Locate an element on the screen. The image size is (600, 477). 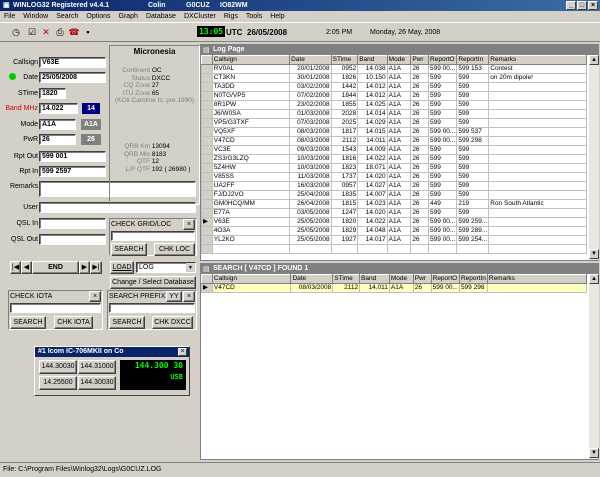
log-cell: 16/03/2008 is located at coordinates (310, 186).